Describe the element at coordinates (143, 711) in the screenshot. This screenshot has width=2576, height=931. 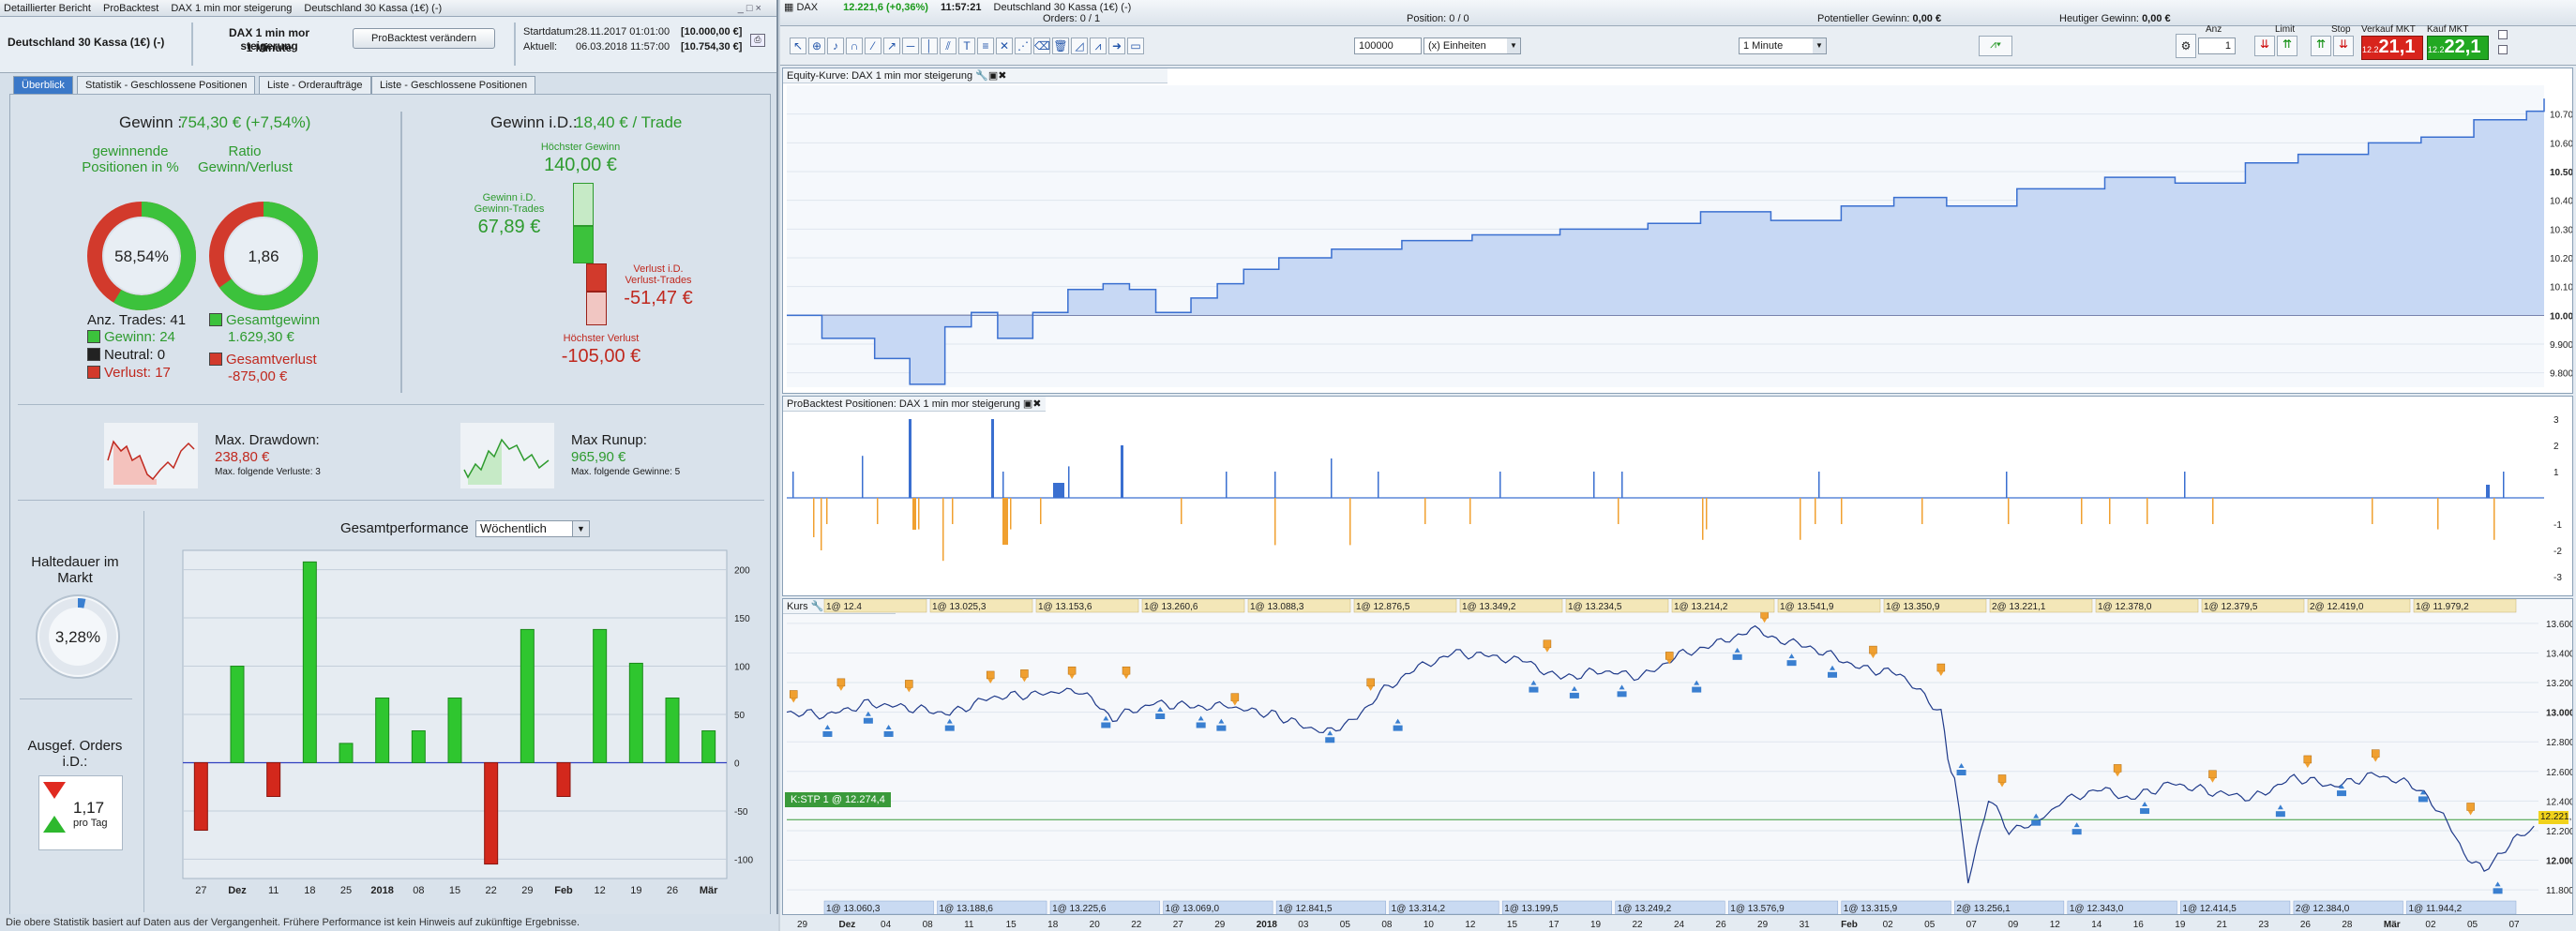
I see `section-divider` at that location.